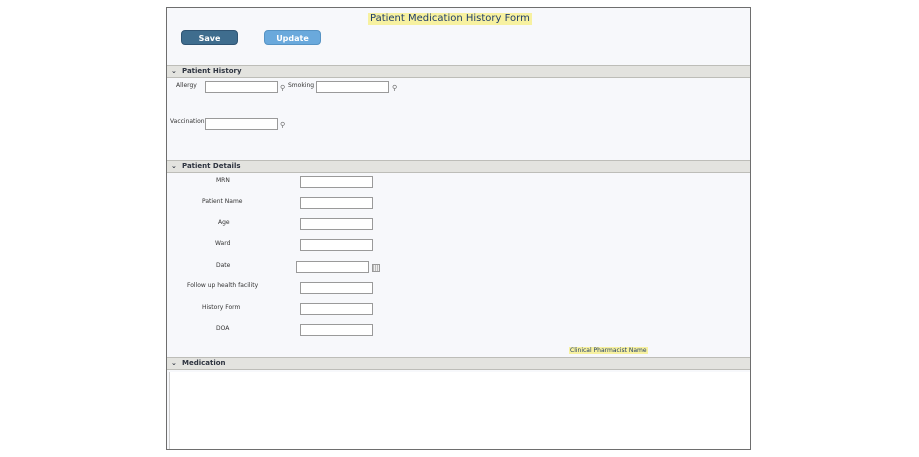  Describe the element at coordinates (223, 285) in the screenshot. I see `follow-up-facility-label: Follow up health facility` at that location.